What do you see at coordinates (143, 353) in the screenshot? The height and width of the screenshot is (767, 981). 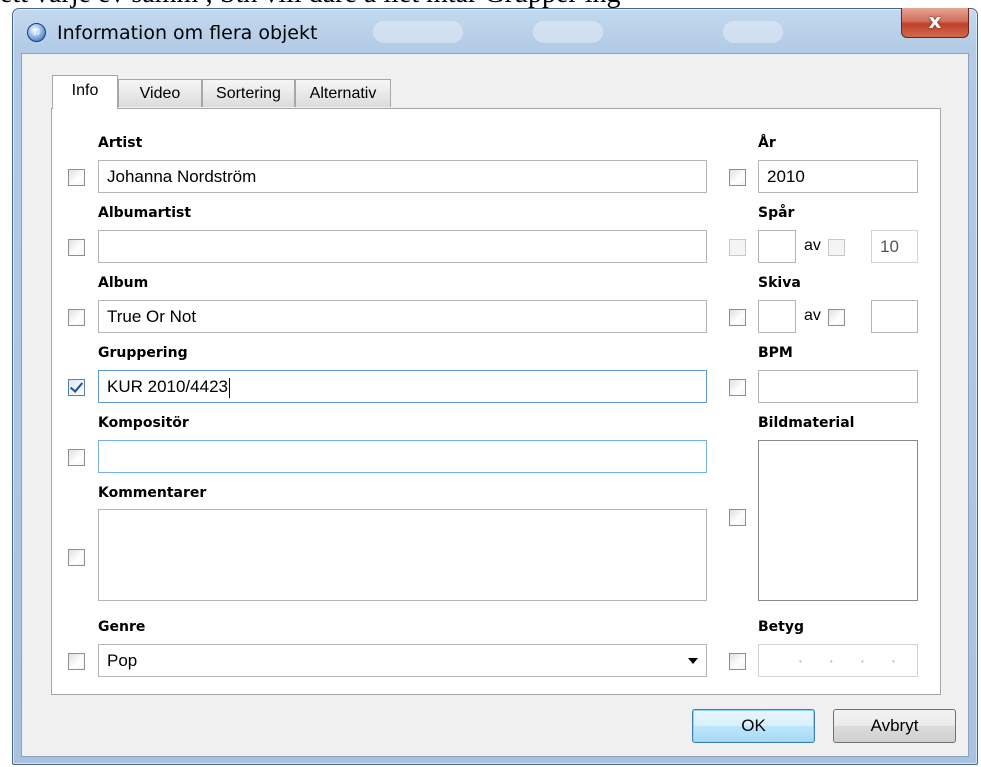 I see `gruppering-label: Gruppering` at bounding box center [143, 353].